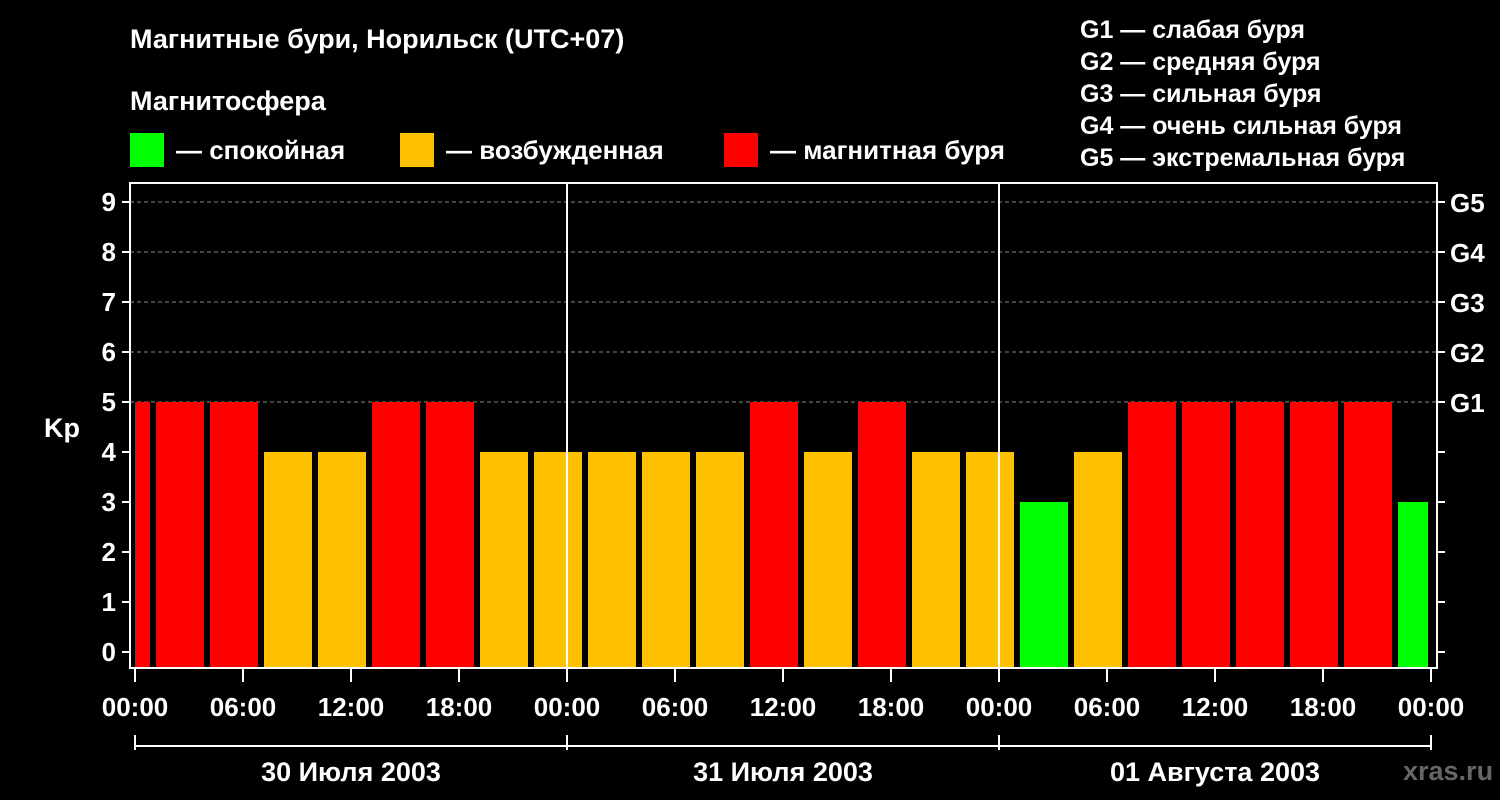 This screenshot has width=1500, height=800. What do you see at coordinates (1467, 403) in the screenshot?
I see `g-scale-label: G1` at bounding box center [1467, 403].